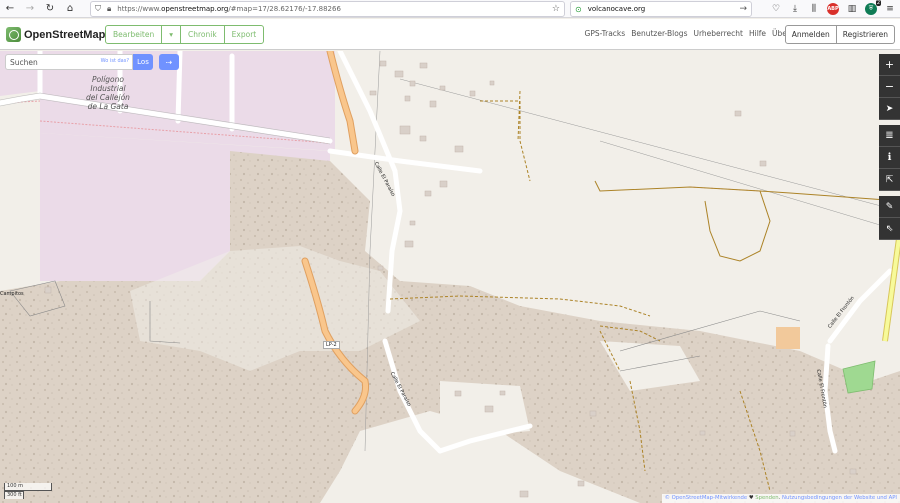 The width and height of the screenshot is (900, 503). Describe the element at coordinates (776, 9) in the screenshot. I see `pocket-icon: ♡` at that location.